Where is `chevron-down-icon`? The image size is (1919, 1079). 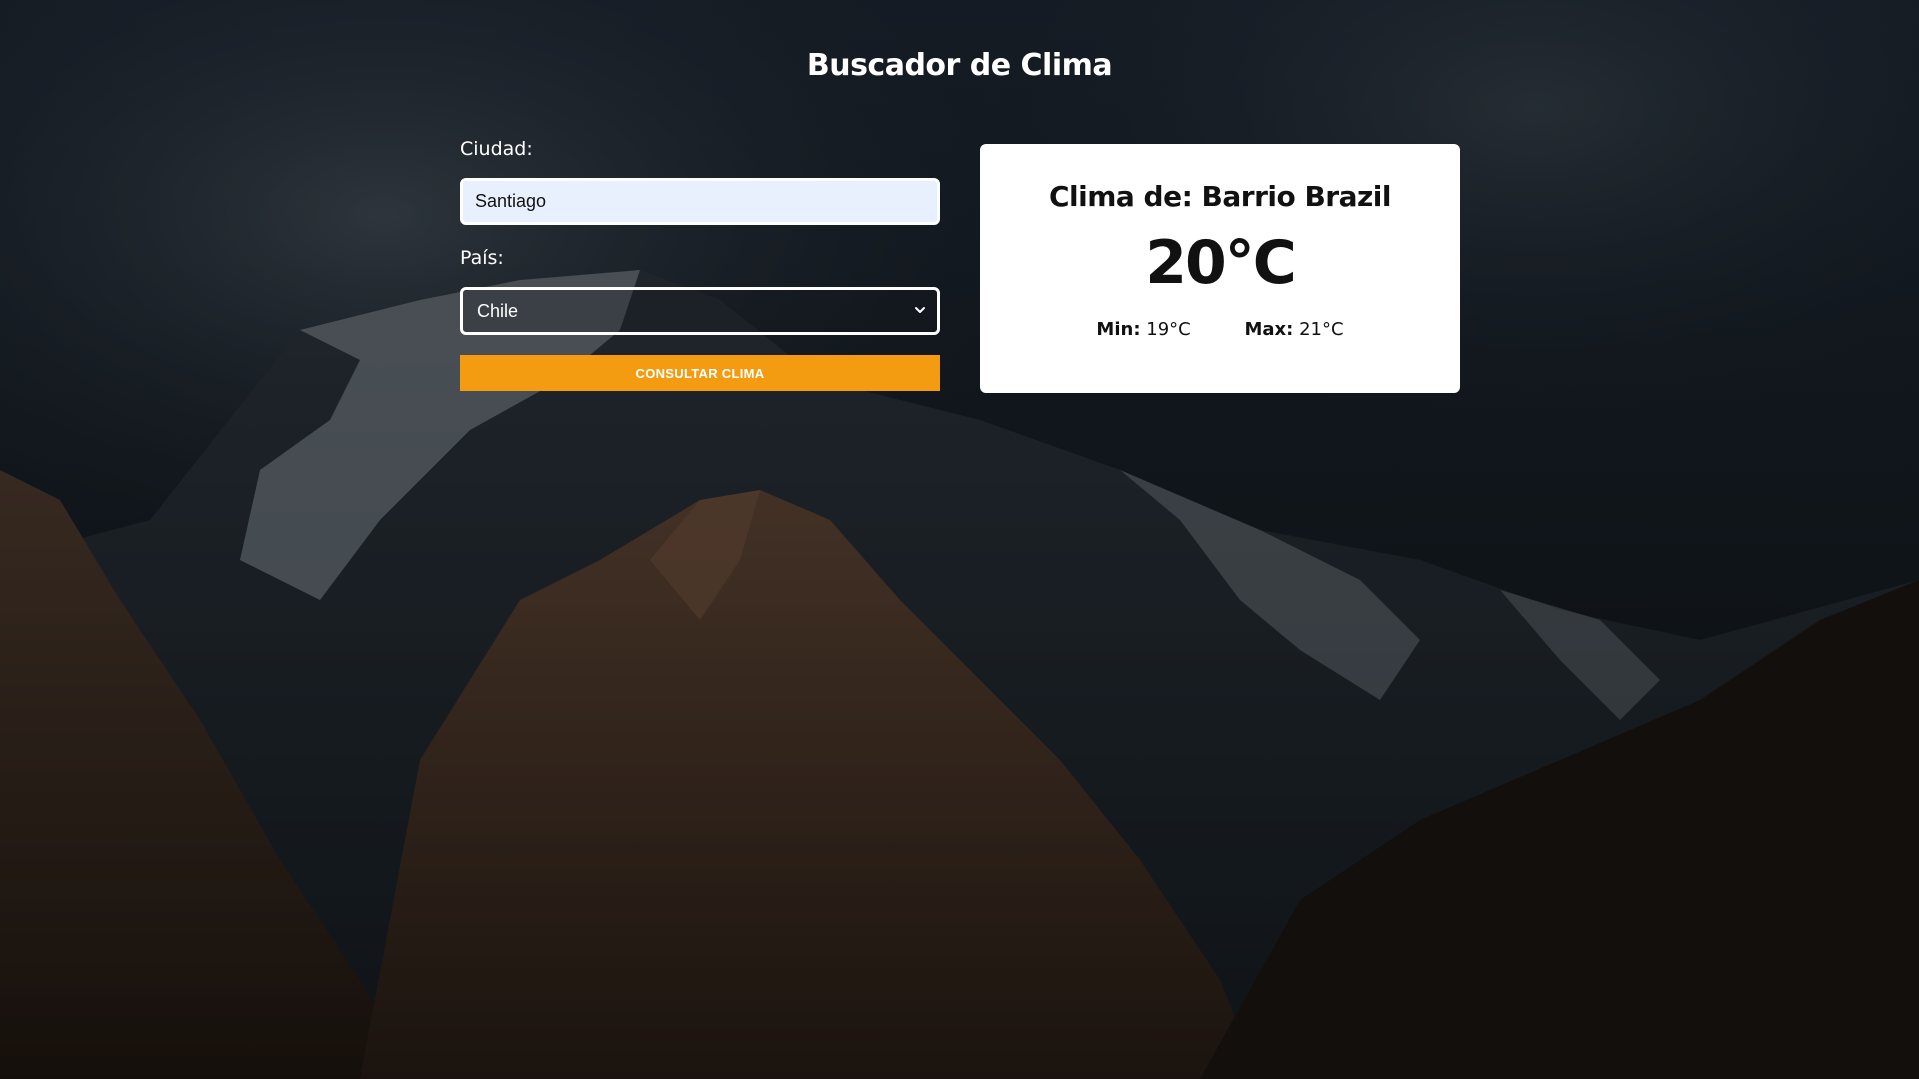
chevron-down-icon is located at coordinates (920, 310).